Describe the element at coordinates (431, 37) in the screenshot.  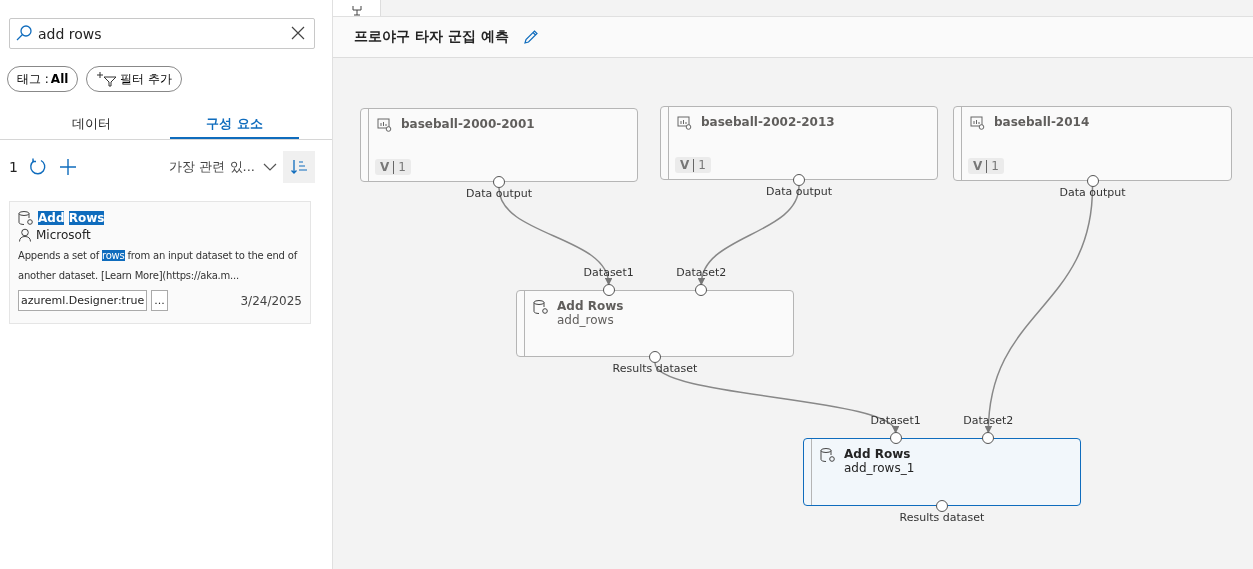
I see `pipeline-title: 프로야구 타자 군집 예측` at that location.